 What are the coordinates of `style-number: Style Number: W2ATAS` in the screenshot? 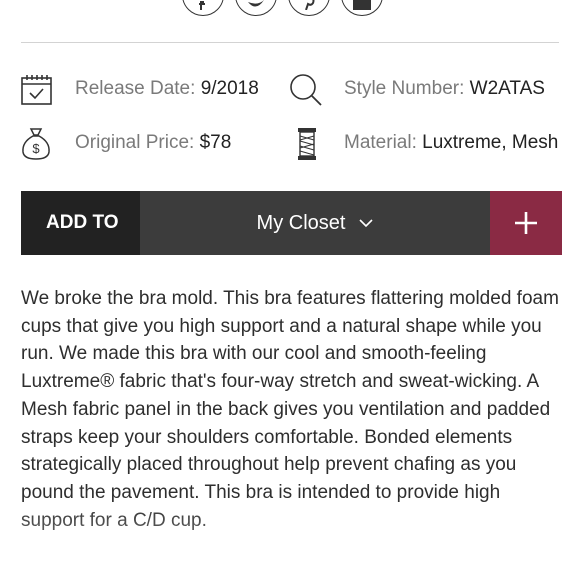 It's located at (444, 89).